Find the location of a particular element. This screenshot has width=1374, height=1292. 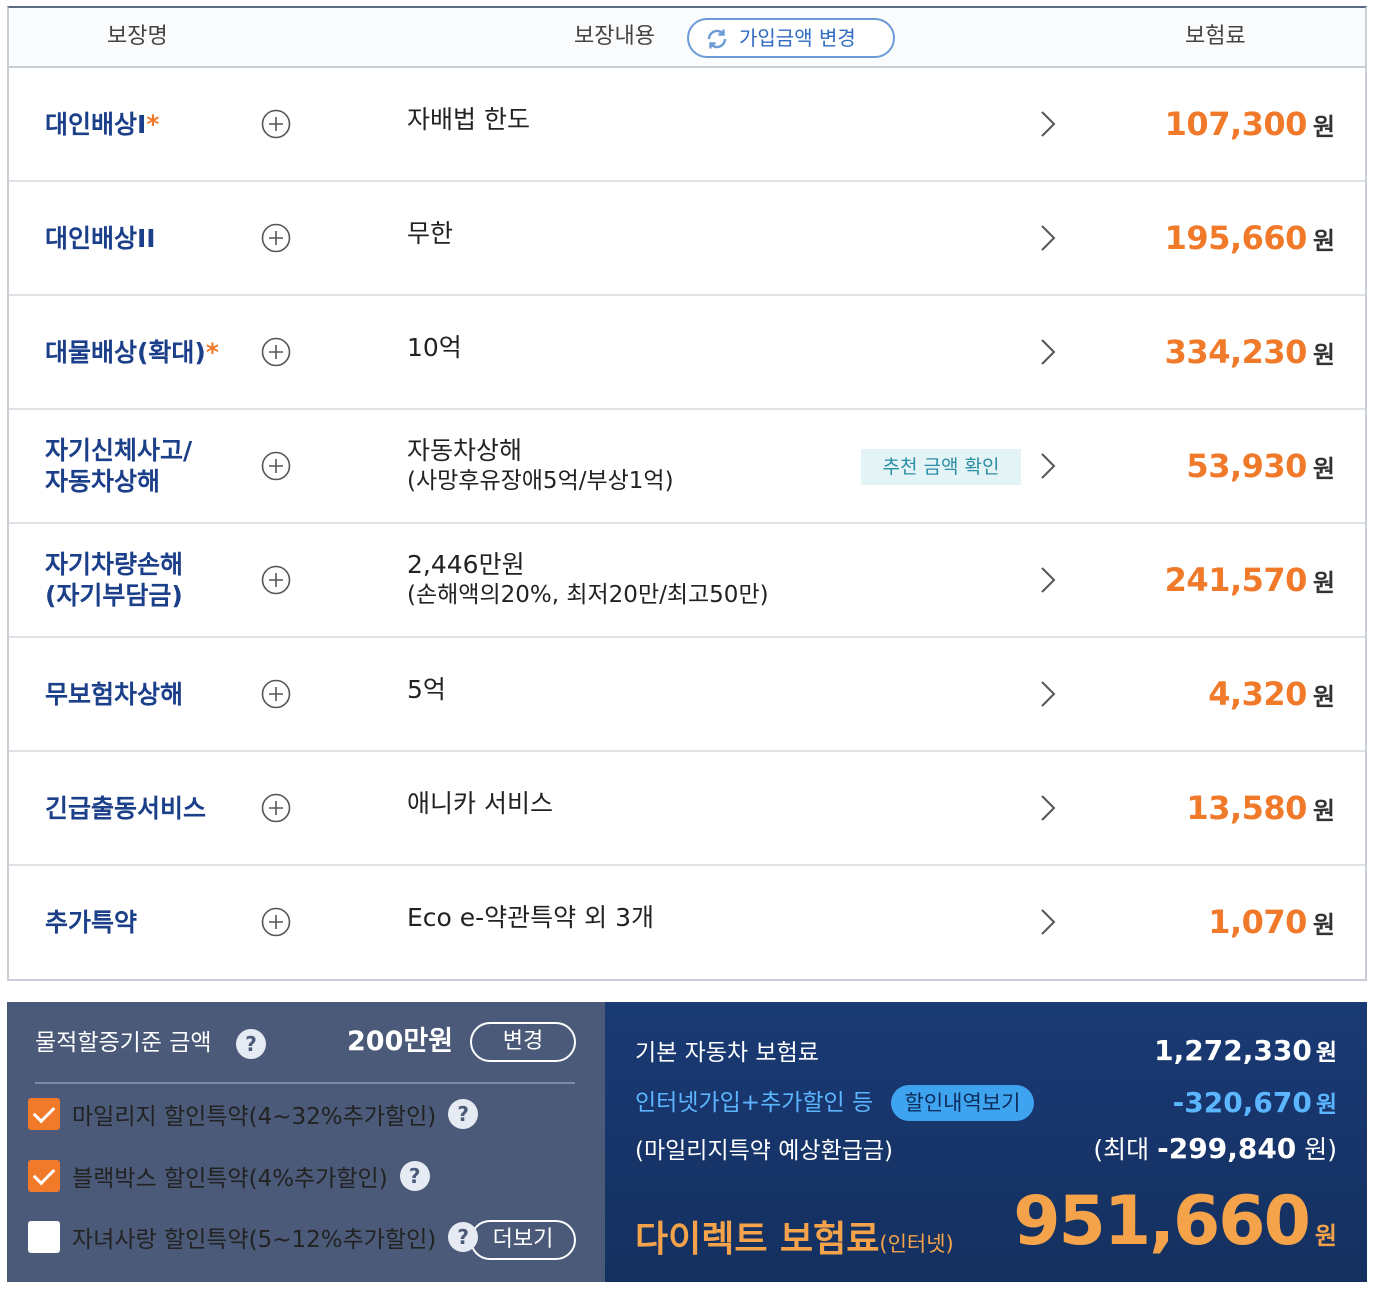

coverage-name: 대인배상I * is located at coordinates (150, 124).